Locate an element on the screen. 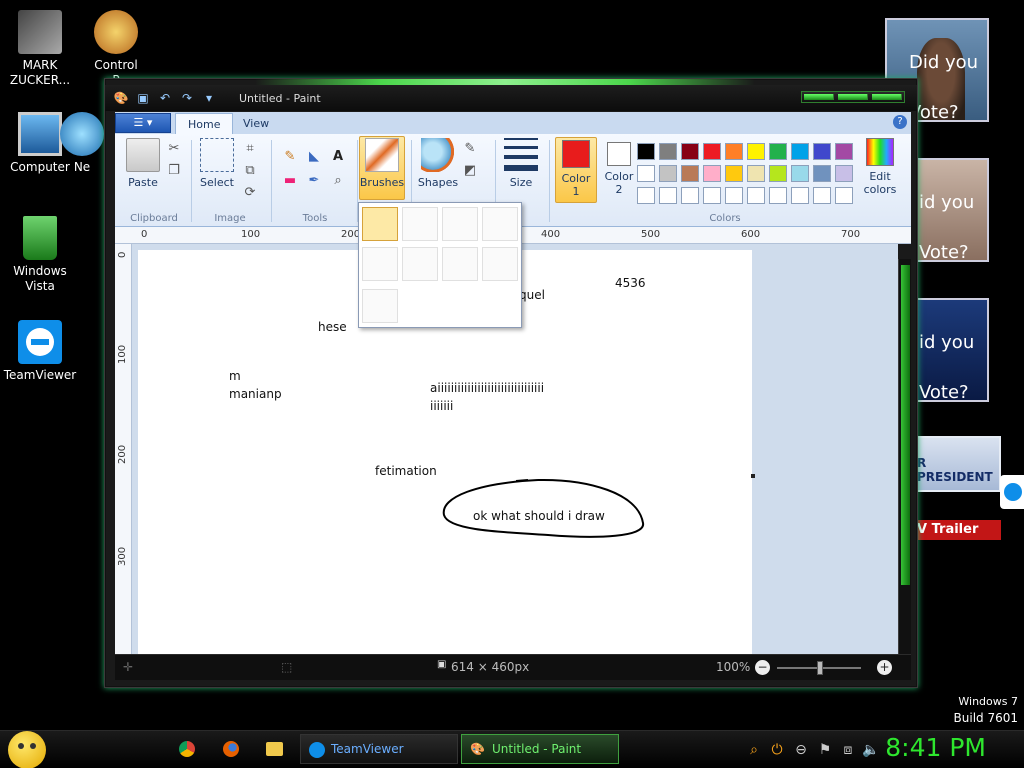 The width and height of the screenshot is (1024, 768). tab-view: View is located at coordinates (256, 123).